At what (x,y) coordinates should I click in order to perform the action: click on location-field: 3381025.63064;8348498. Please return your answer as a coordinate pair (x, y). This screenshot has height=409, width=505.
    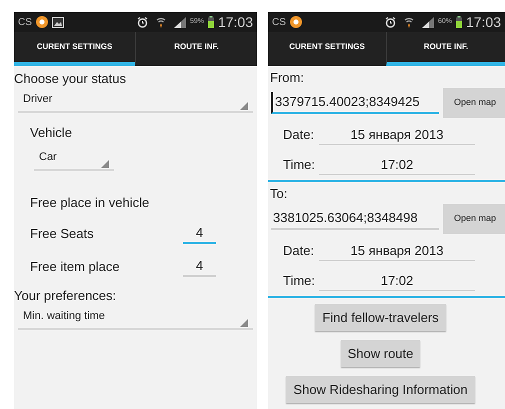
    Looking at the image, I should click on (355, 219).